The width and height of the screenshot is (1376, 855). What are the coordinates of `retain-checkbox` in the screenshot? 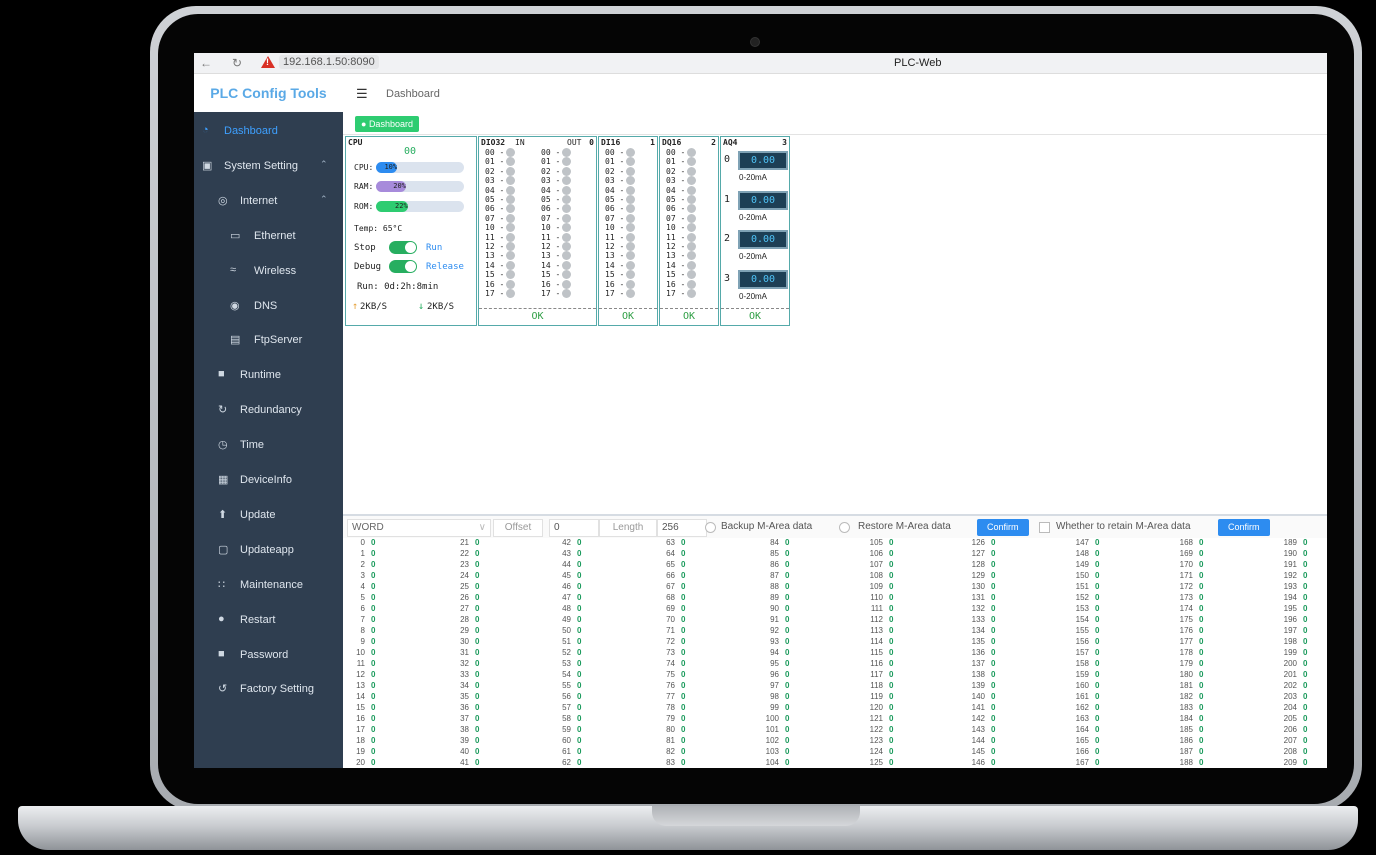 It's located at (1044, 527).